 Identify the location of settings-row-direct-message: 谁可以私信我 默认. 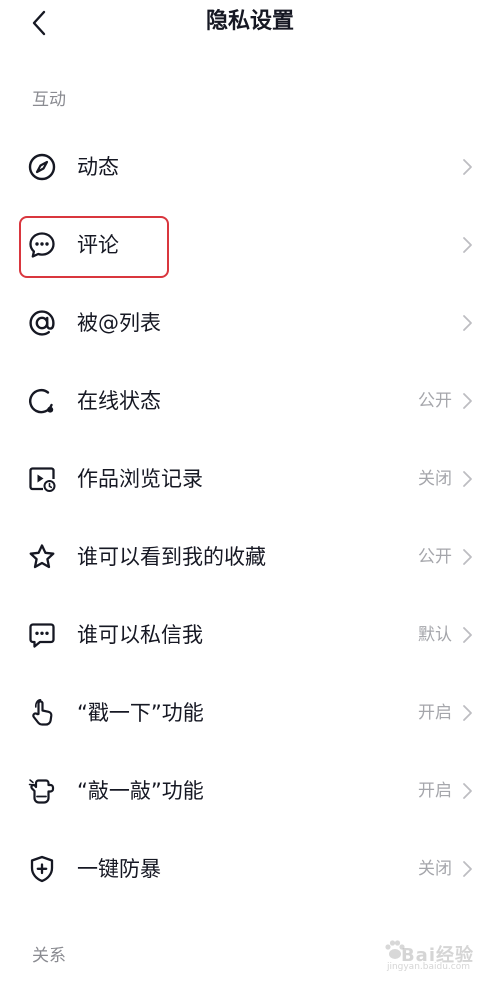
(250, 635).